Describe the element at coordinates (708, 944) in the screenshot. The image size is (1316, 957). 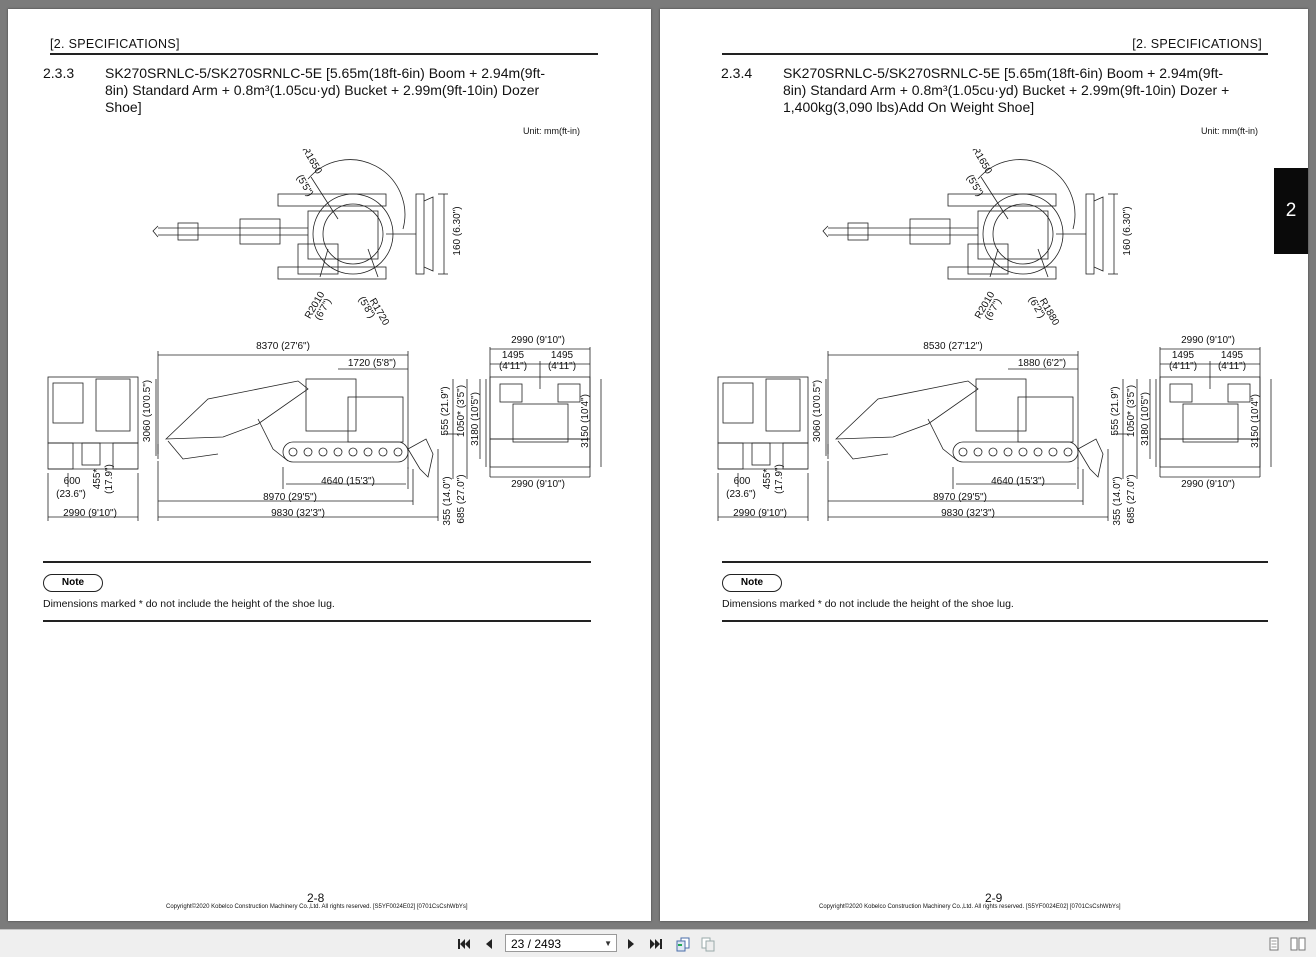
I see `next-view-icon` at that location.